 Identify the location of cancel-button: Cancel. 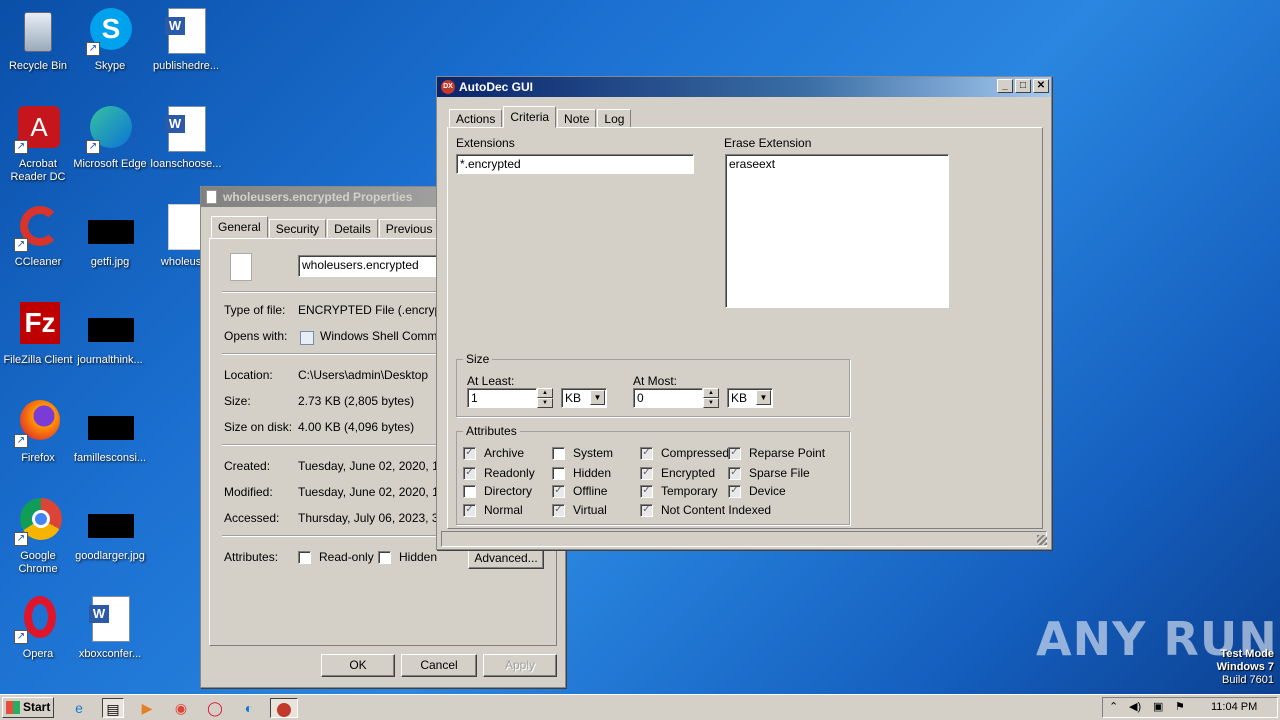
(439, 665).